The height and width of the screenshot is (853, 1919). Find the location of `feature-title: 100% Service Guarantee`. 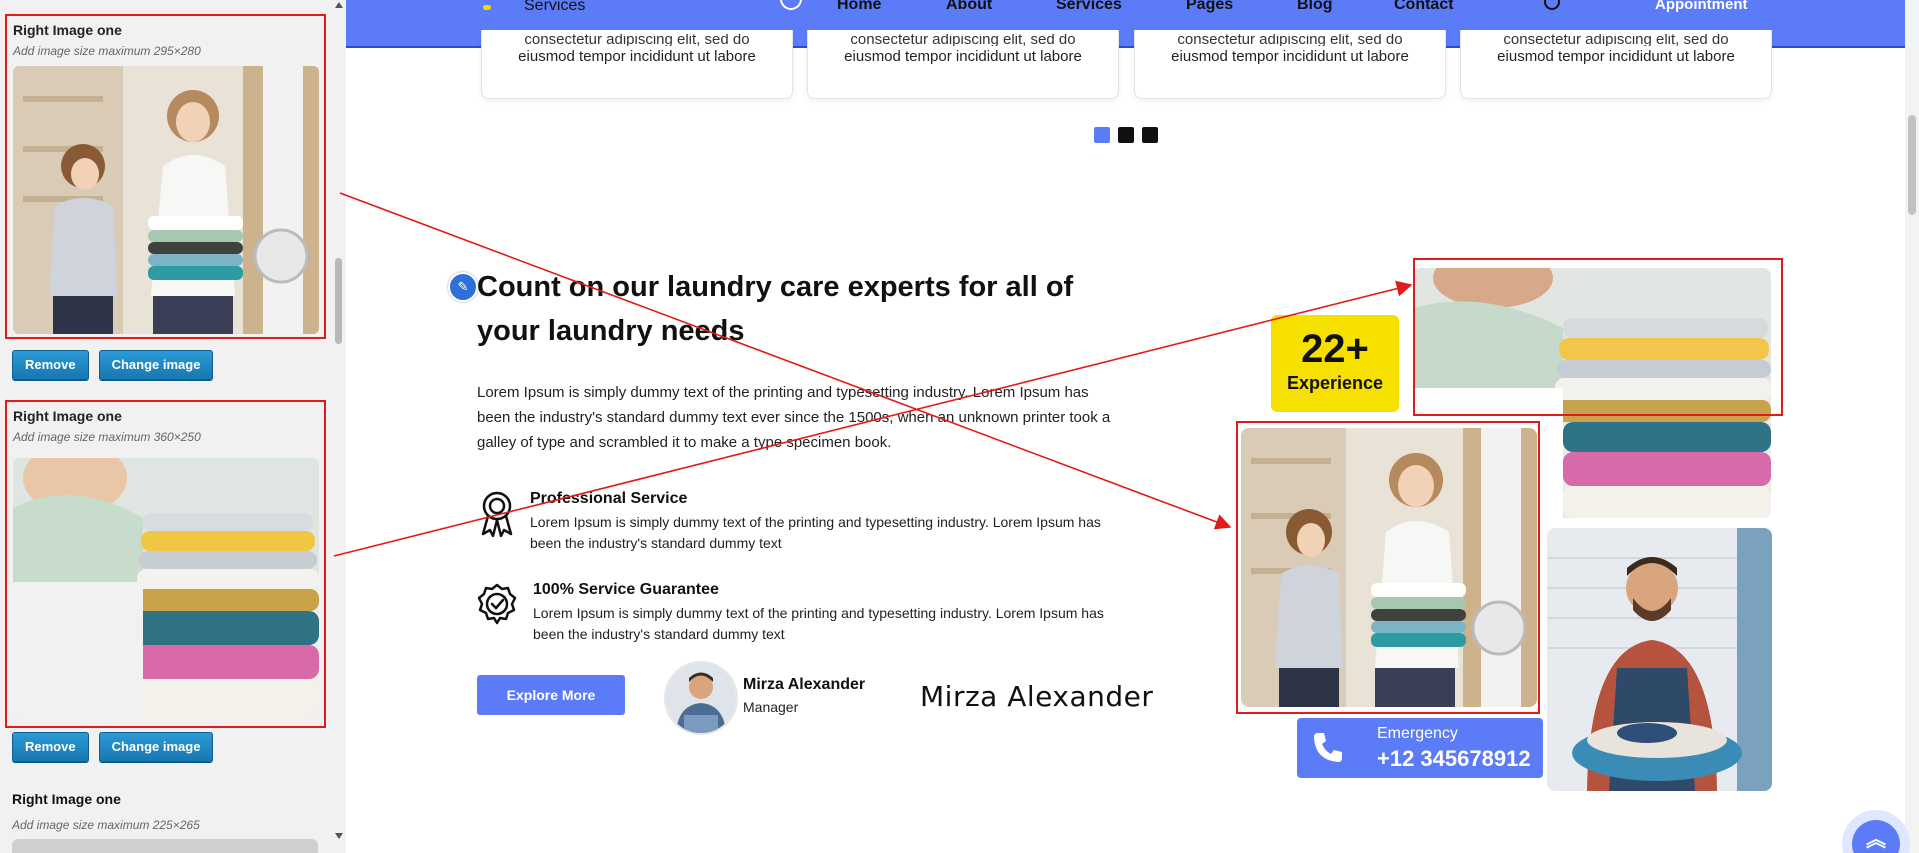

feature-title: 100% Service Guarantee is located at coordinates (626, 589).